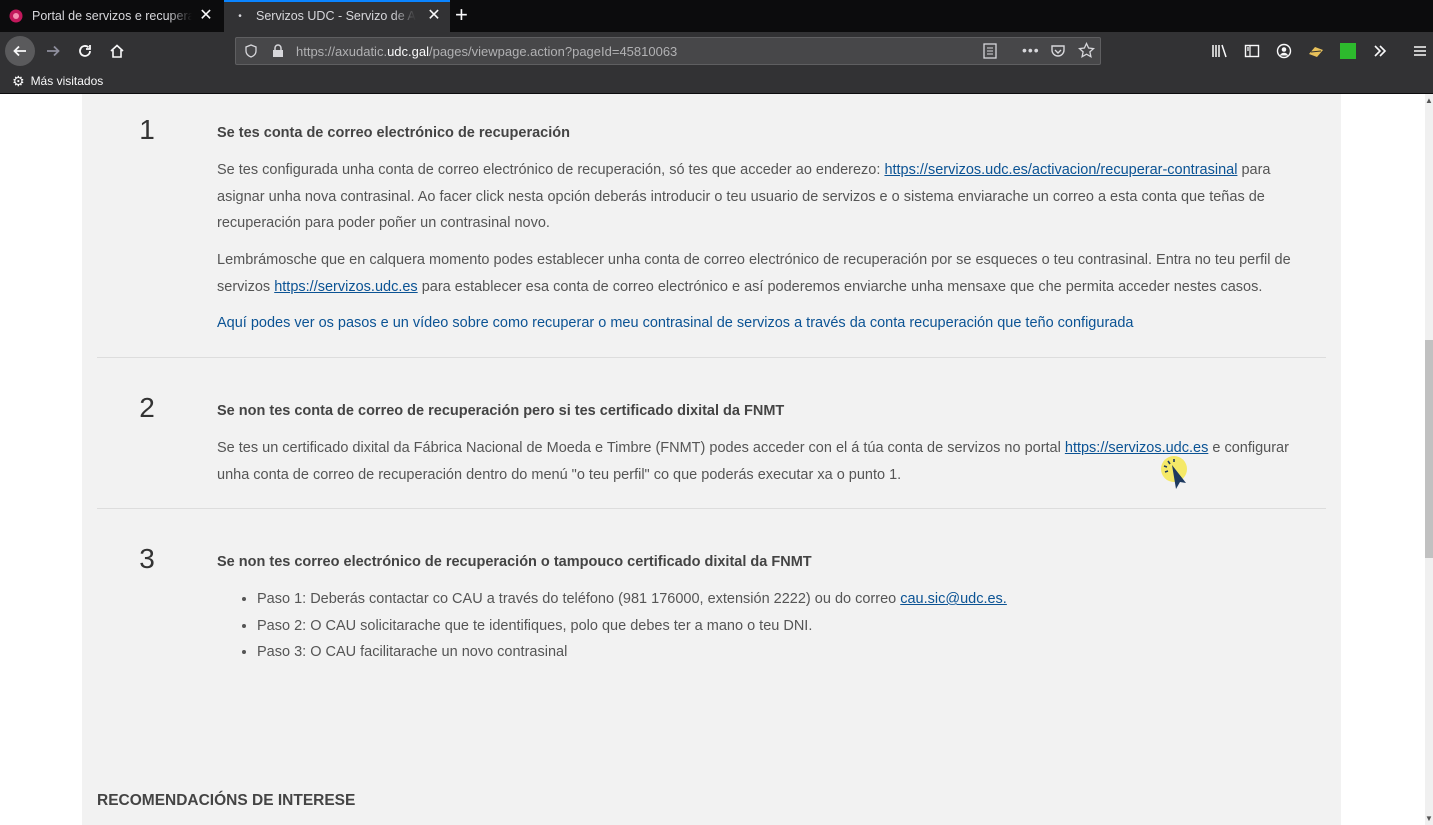 This screenshot has height=825, width=1433. I want to click on tab-portal: Portal de servizos e recuperació ✕, so click(111, 16).